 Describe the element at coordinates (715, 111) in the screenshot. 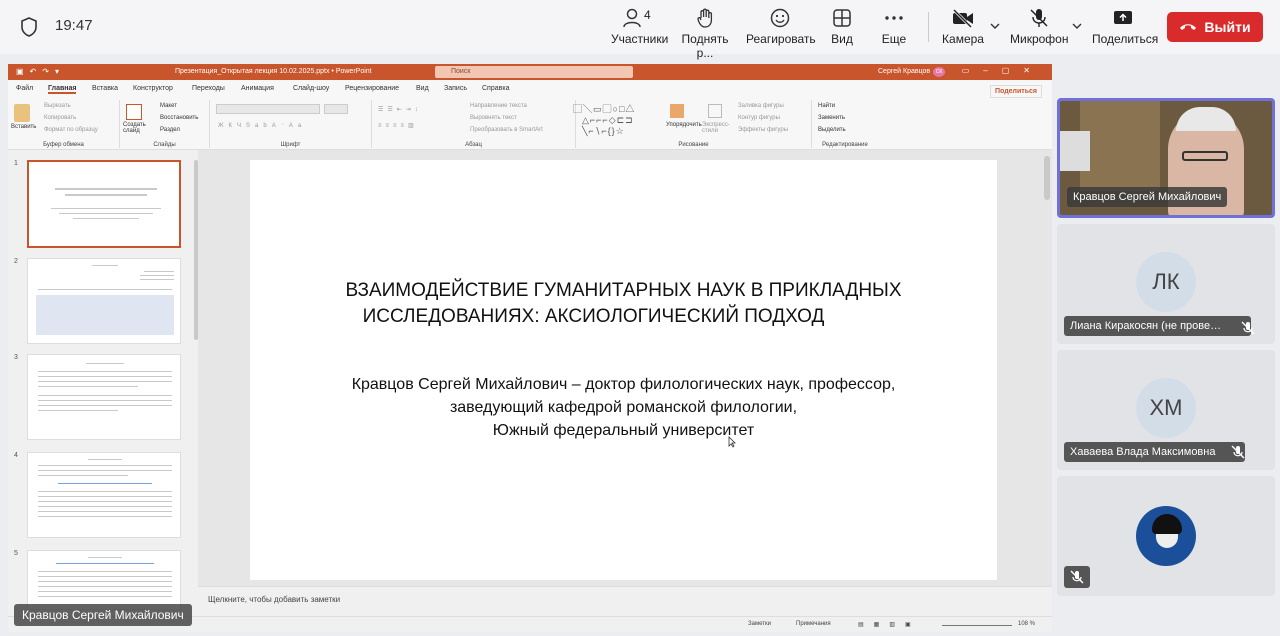

I see `quick-styles-icon` at that location.